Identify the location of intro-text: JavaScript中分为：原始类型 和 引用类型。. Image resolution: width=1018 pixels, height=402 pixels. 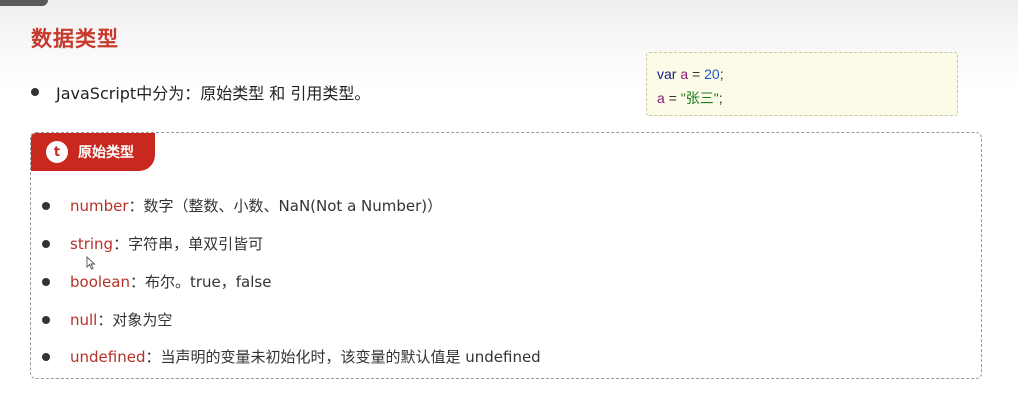
(213, 93).